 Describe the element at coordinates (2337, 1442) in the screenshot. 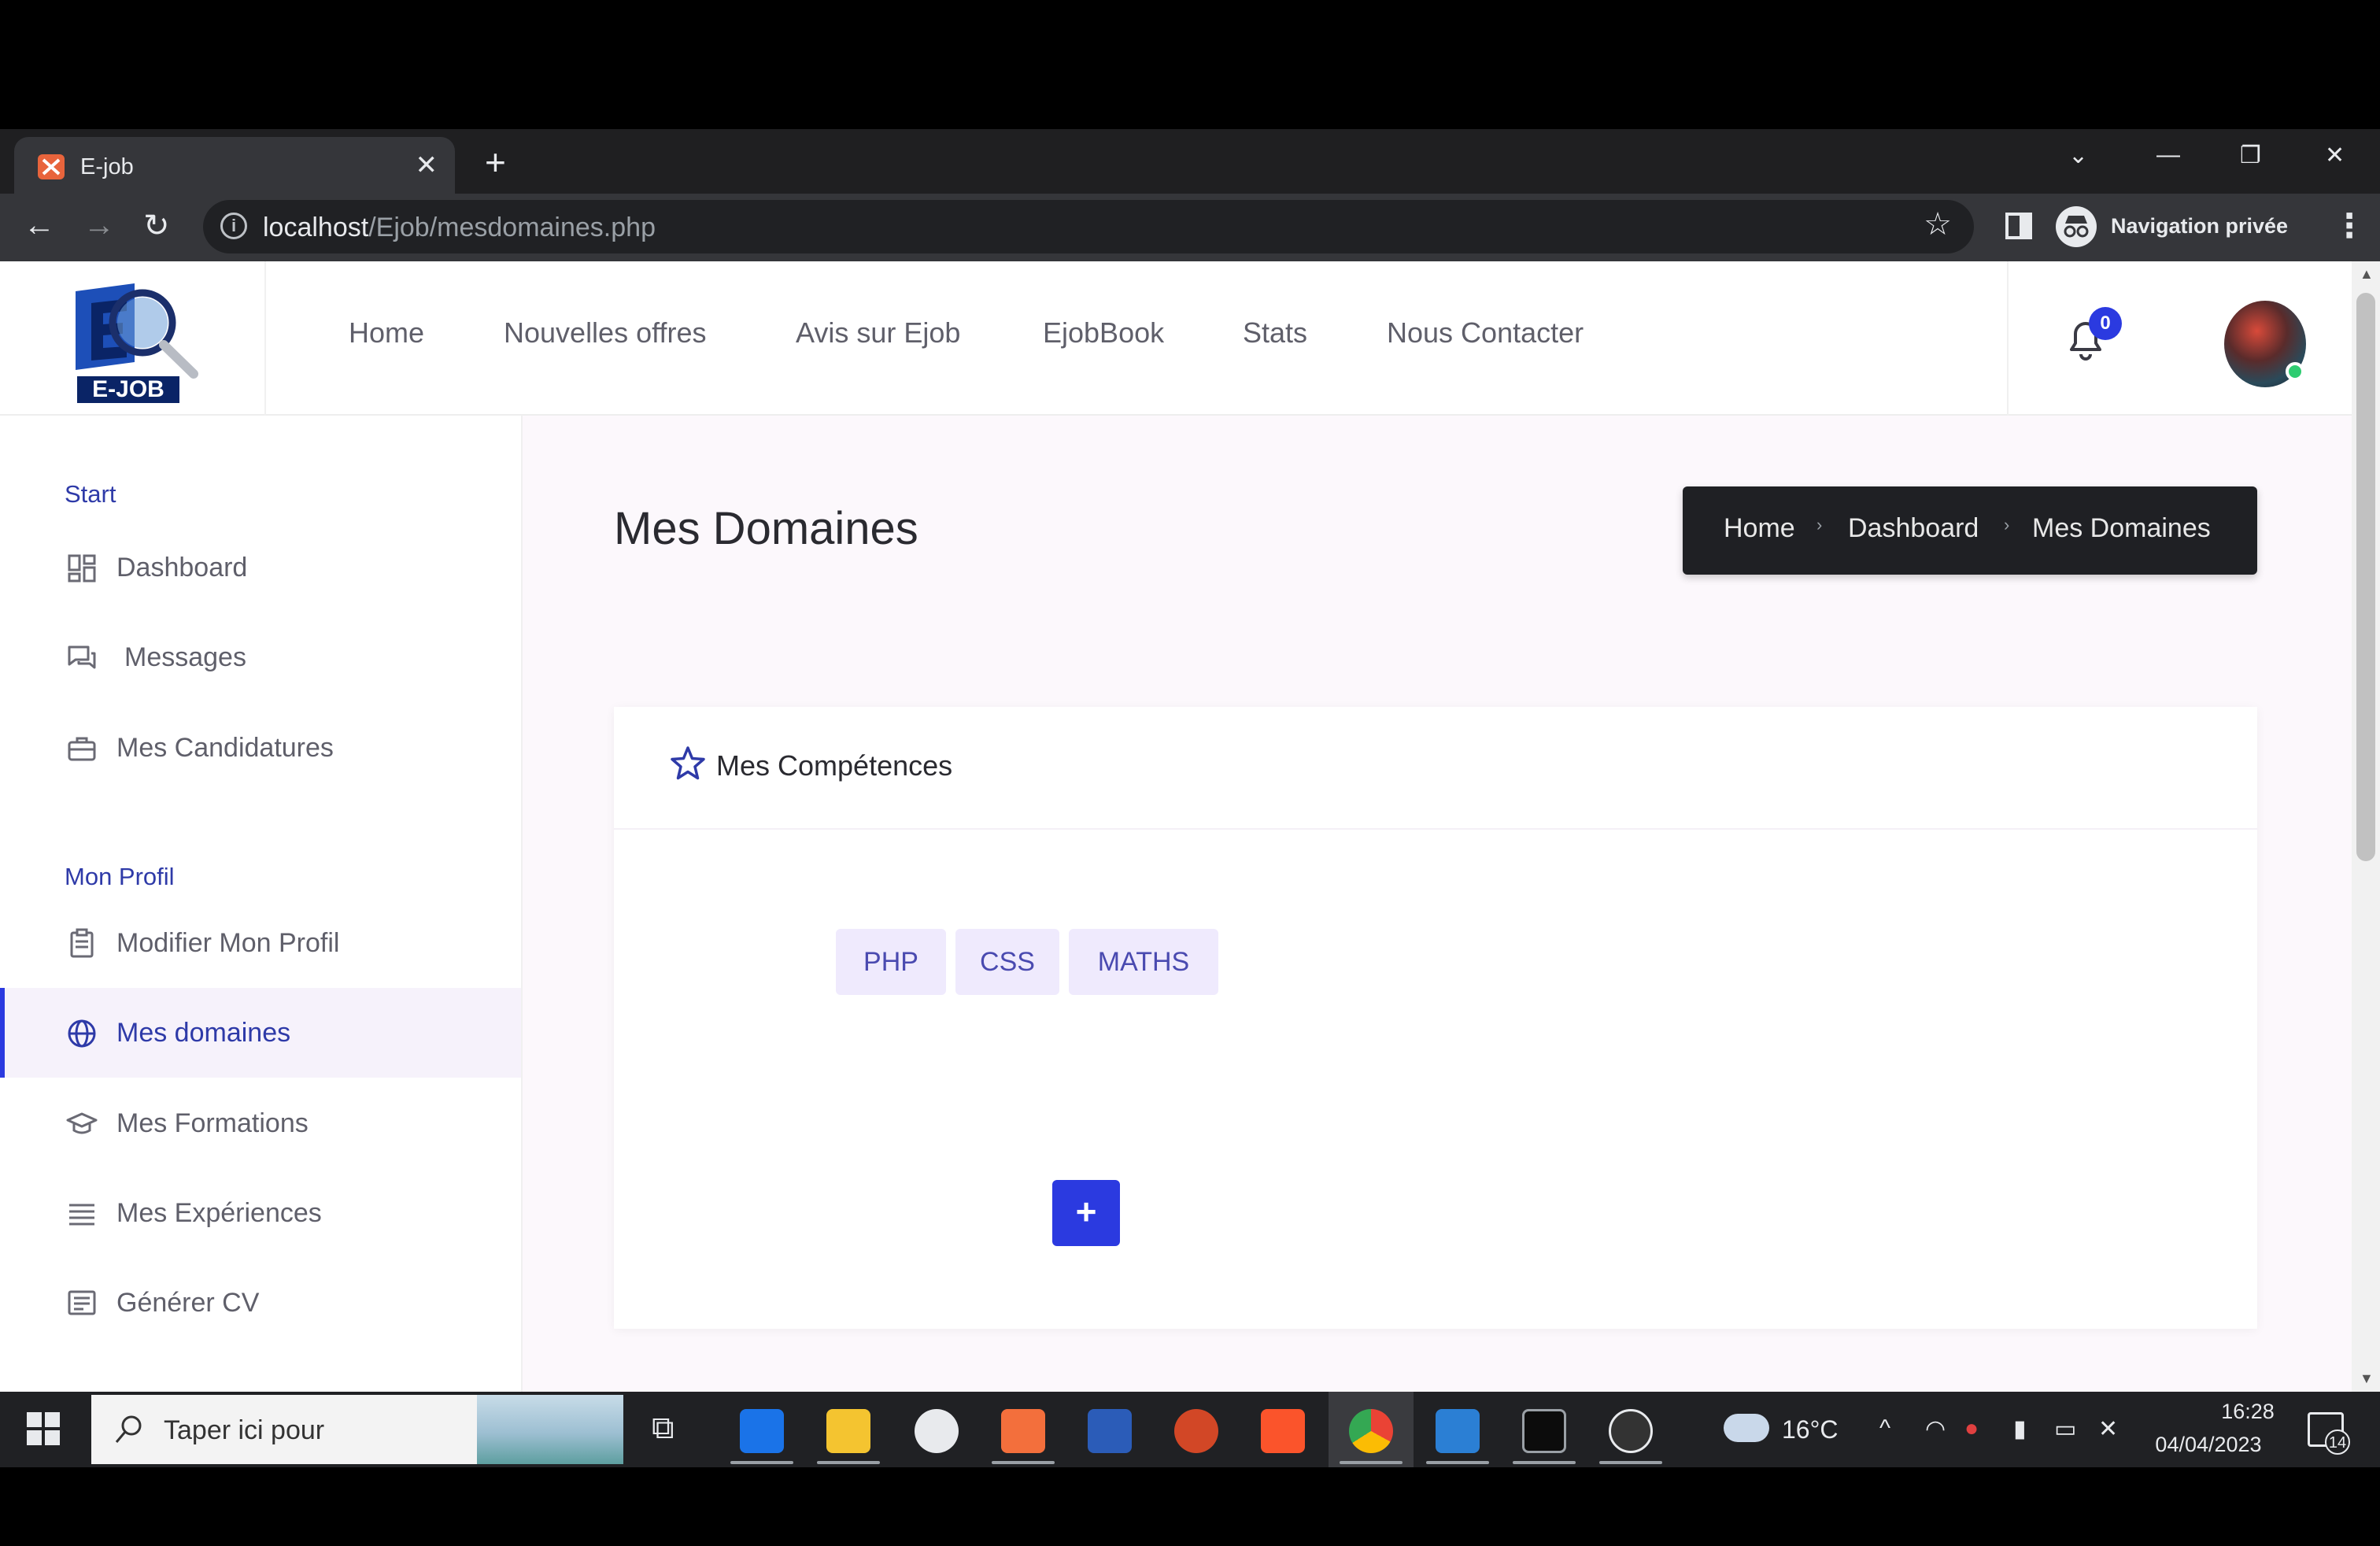

I see `notification-center-count: 14` at that location.